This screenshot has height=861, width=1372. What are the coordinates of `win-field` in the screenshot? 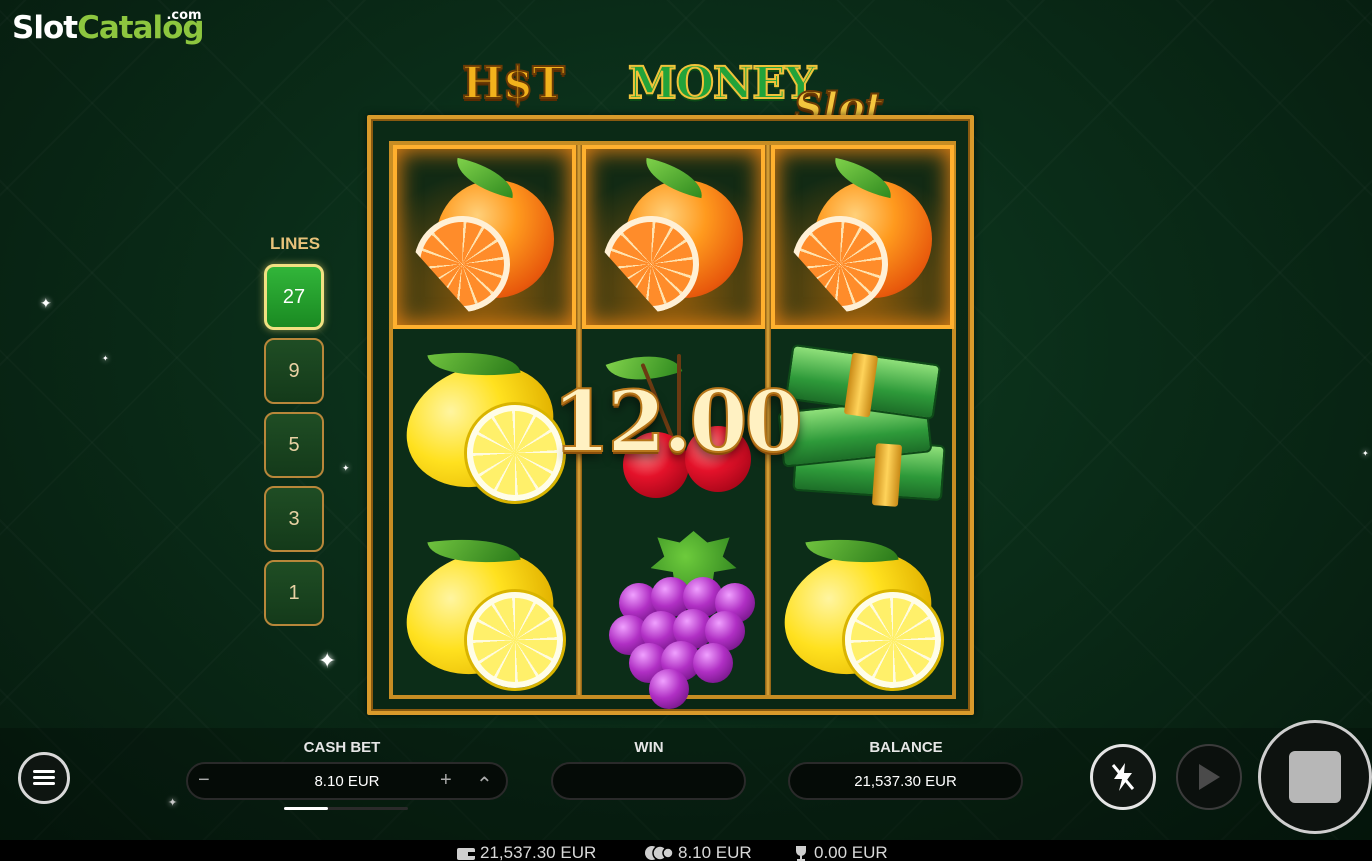 It's located at (648, 781).